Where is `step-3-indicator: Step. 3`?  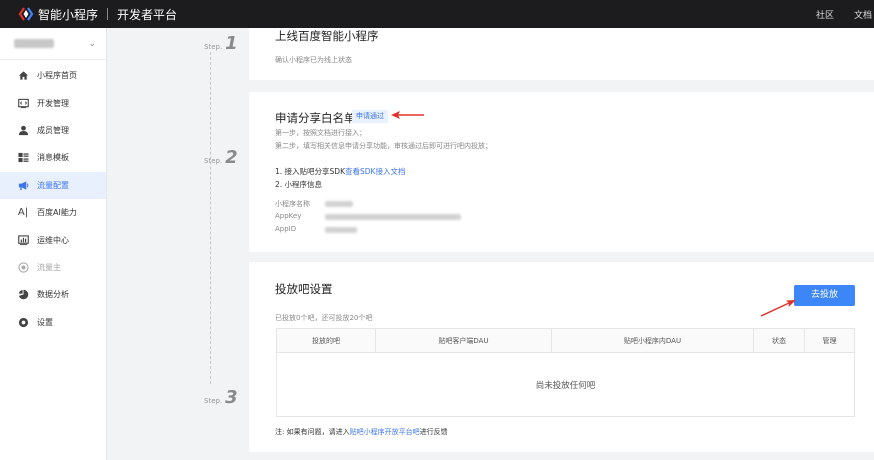 step-3-indicator: Step. 3 is located at coordinates (221, 397).